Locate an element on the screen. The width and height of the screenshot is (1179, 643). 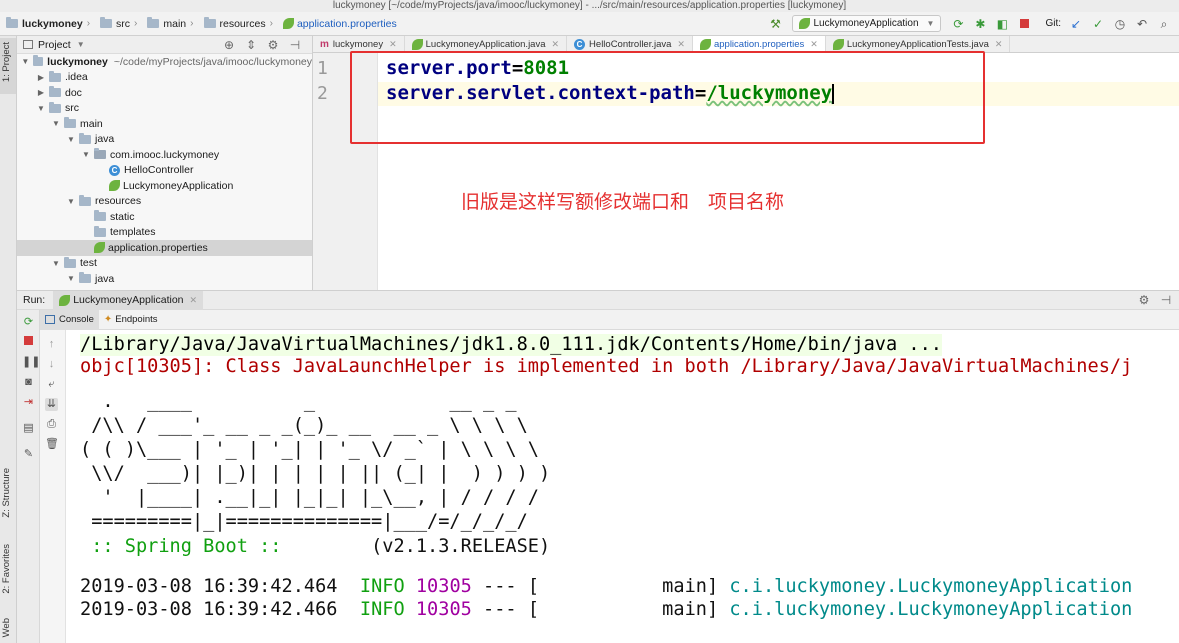
trash-icon: 🗑 is located at coordinates (52, 444).